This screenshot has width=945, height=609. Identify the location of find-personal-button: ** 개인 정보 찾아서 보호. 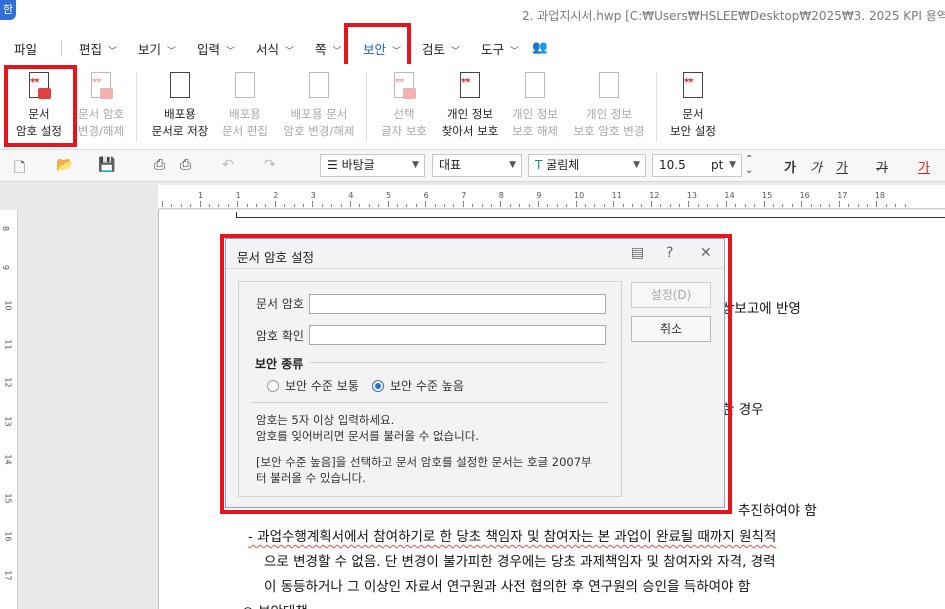
(470, 104).